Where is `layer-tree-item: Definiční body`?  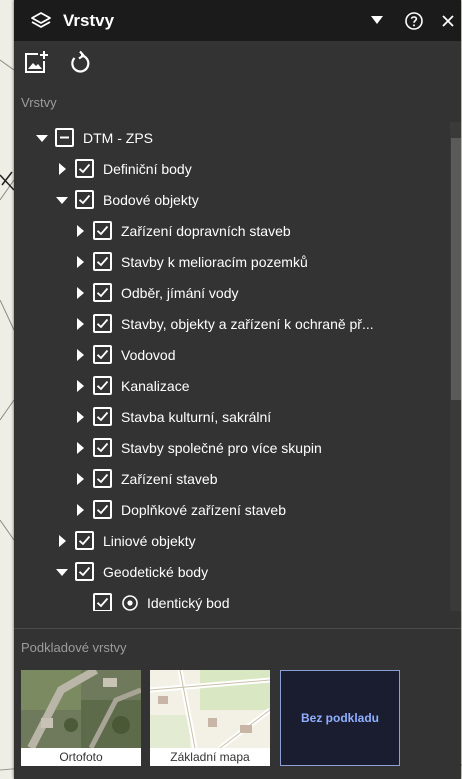
layer-tree-item: Definiční body is located at coordinates (123, 168).